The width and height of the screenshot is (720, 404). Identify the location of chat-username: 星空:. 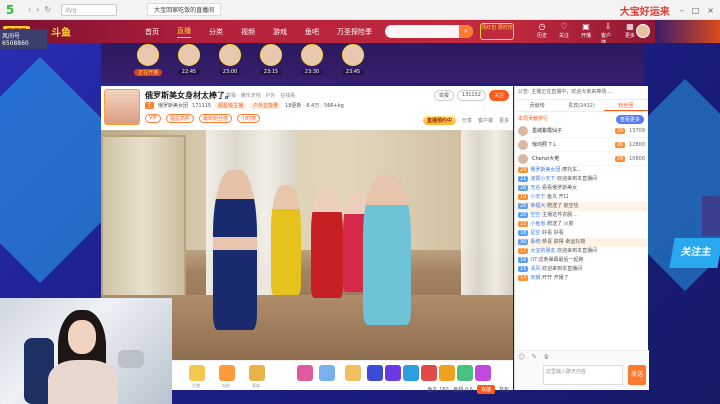
(536, 233).